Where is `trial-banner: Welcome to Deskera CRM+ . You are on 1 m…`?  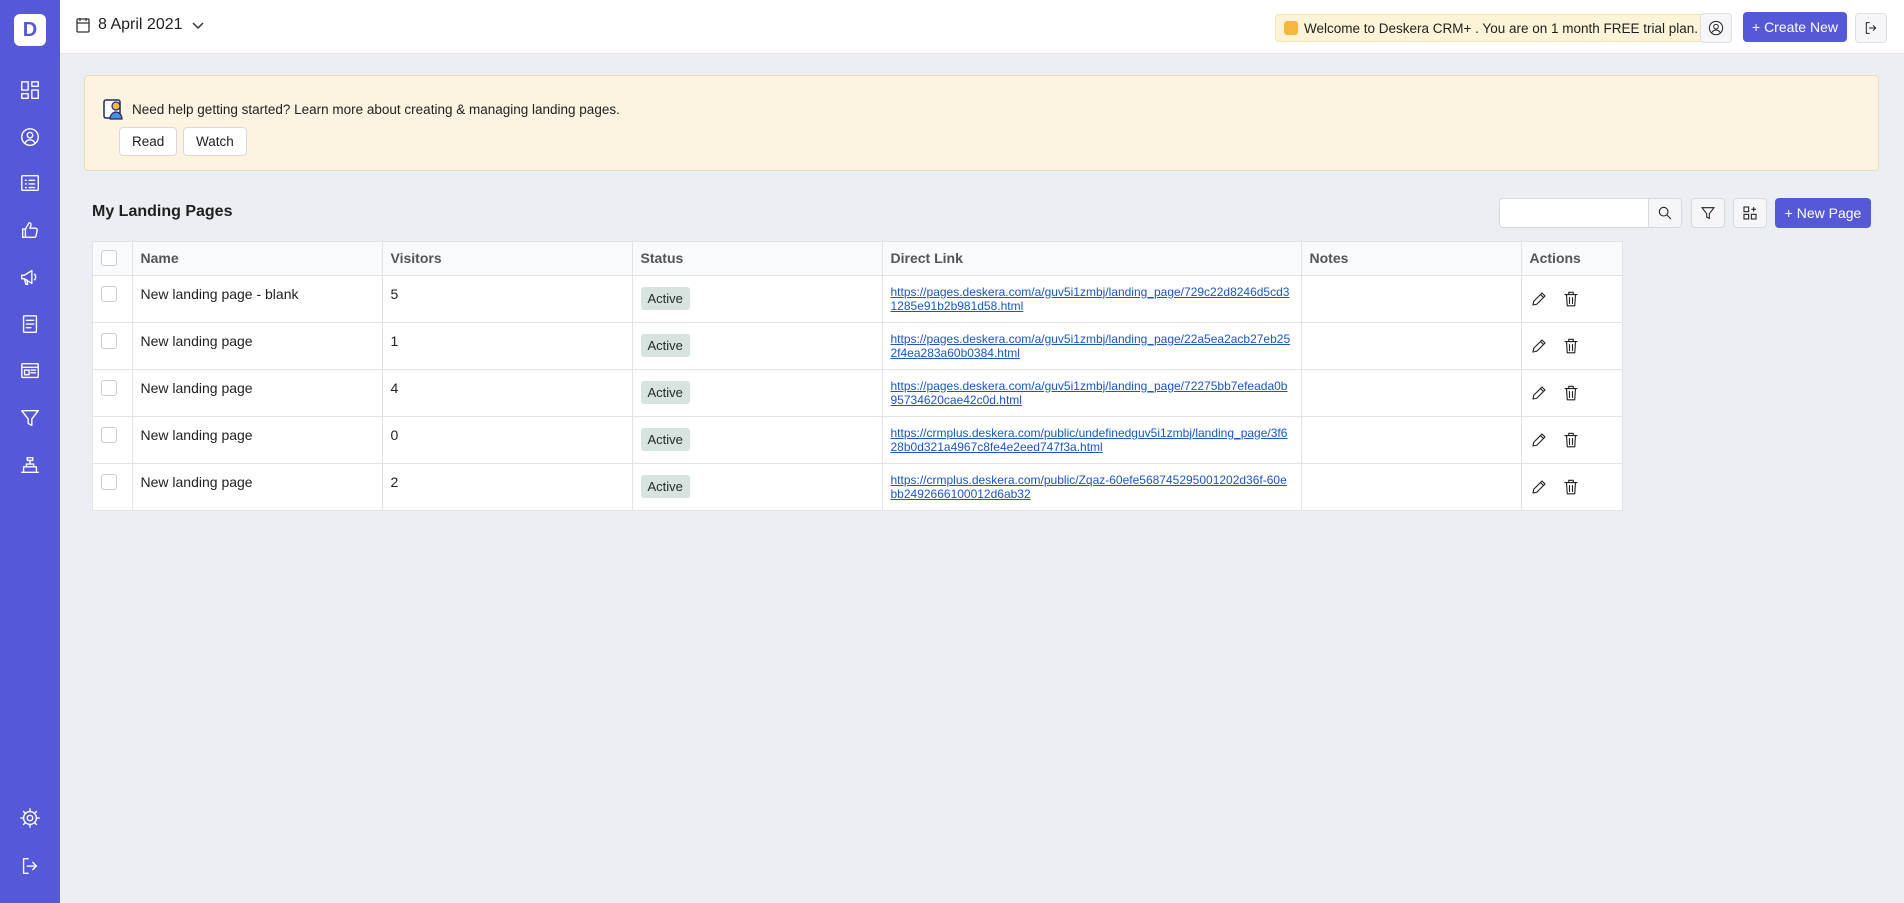 trial-banner: Welcome to Deskera CRM+ . You are on 1 m… is located at coordinates (1491, 28).